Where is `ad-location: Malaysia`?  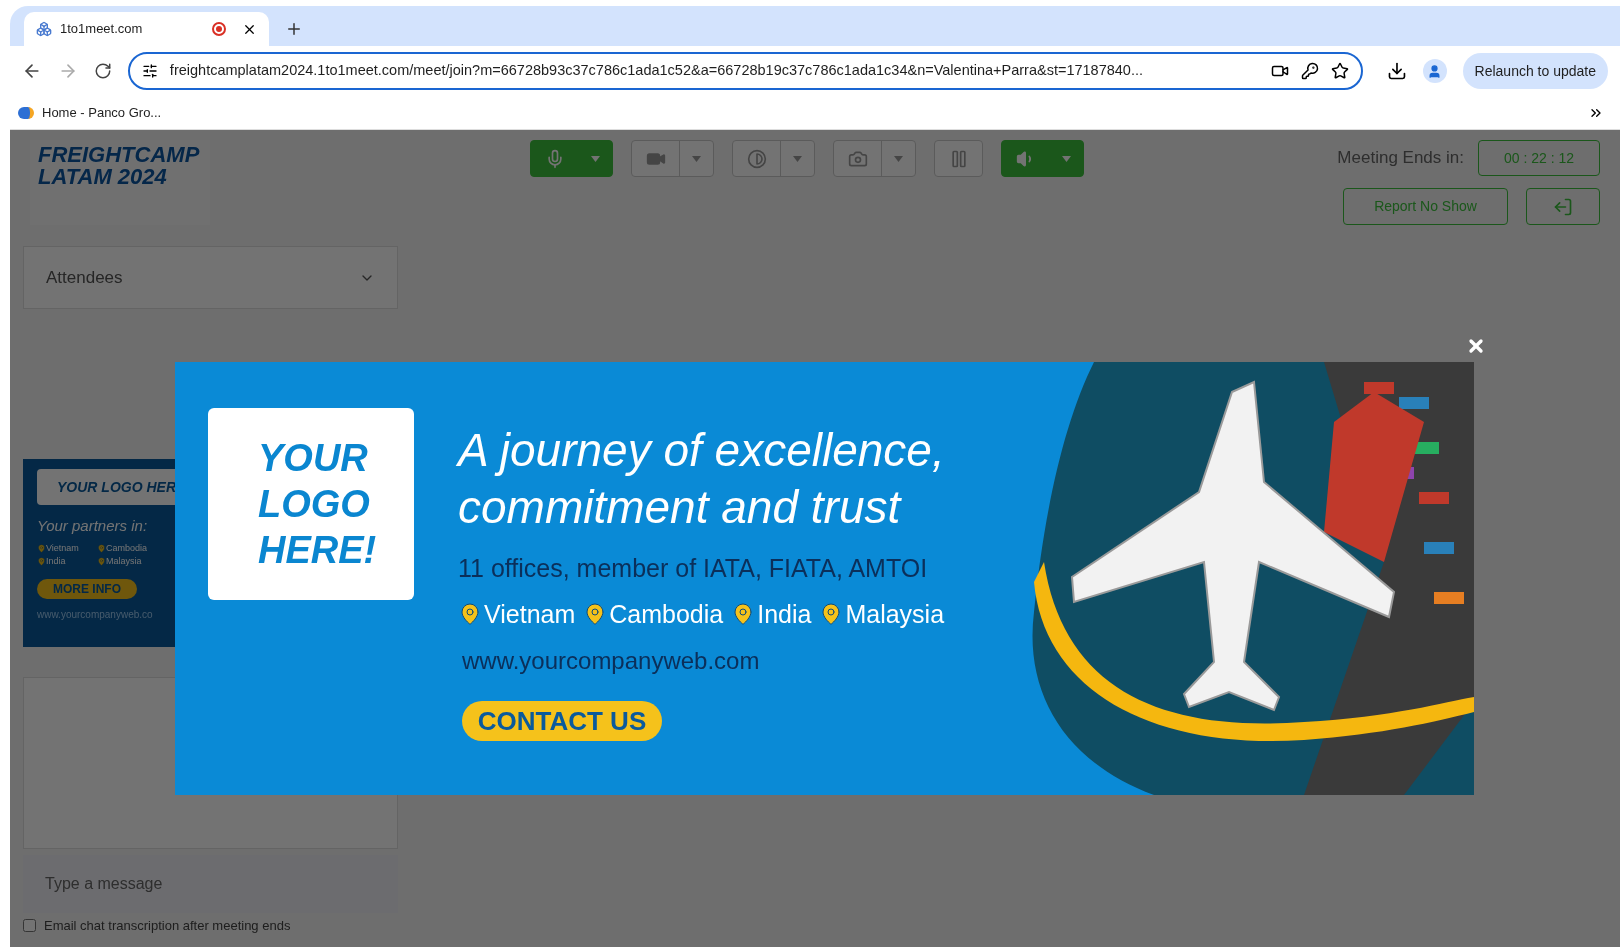 ad-location: Malaysia is located at coordinates (124, 561).